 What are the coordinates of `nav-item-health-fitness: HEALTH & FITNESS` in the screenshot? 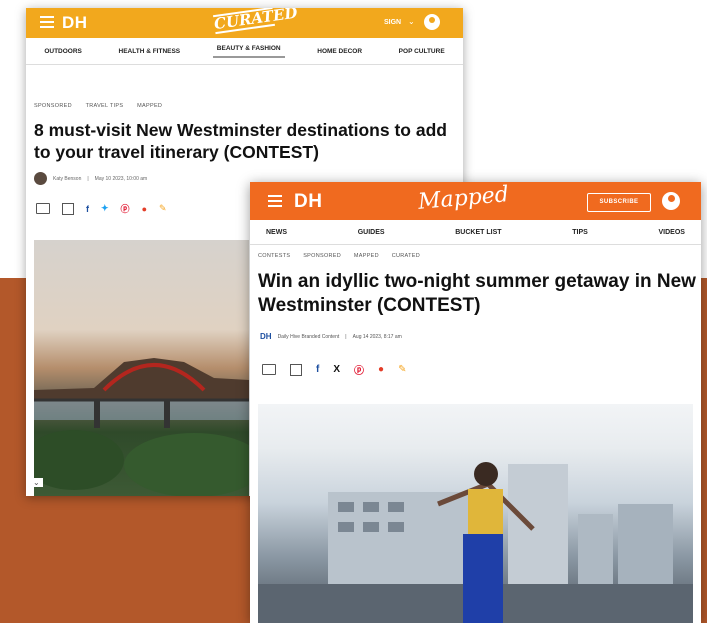 It's located at (150, 51).